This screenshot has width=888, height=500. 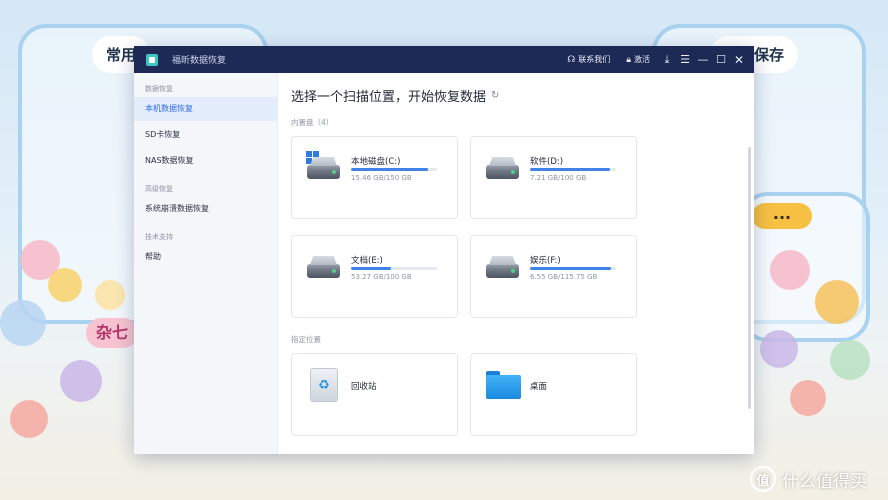 I want to click on location-name: 回收站, so click(x=364, y=387).